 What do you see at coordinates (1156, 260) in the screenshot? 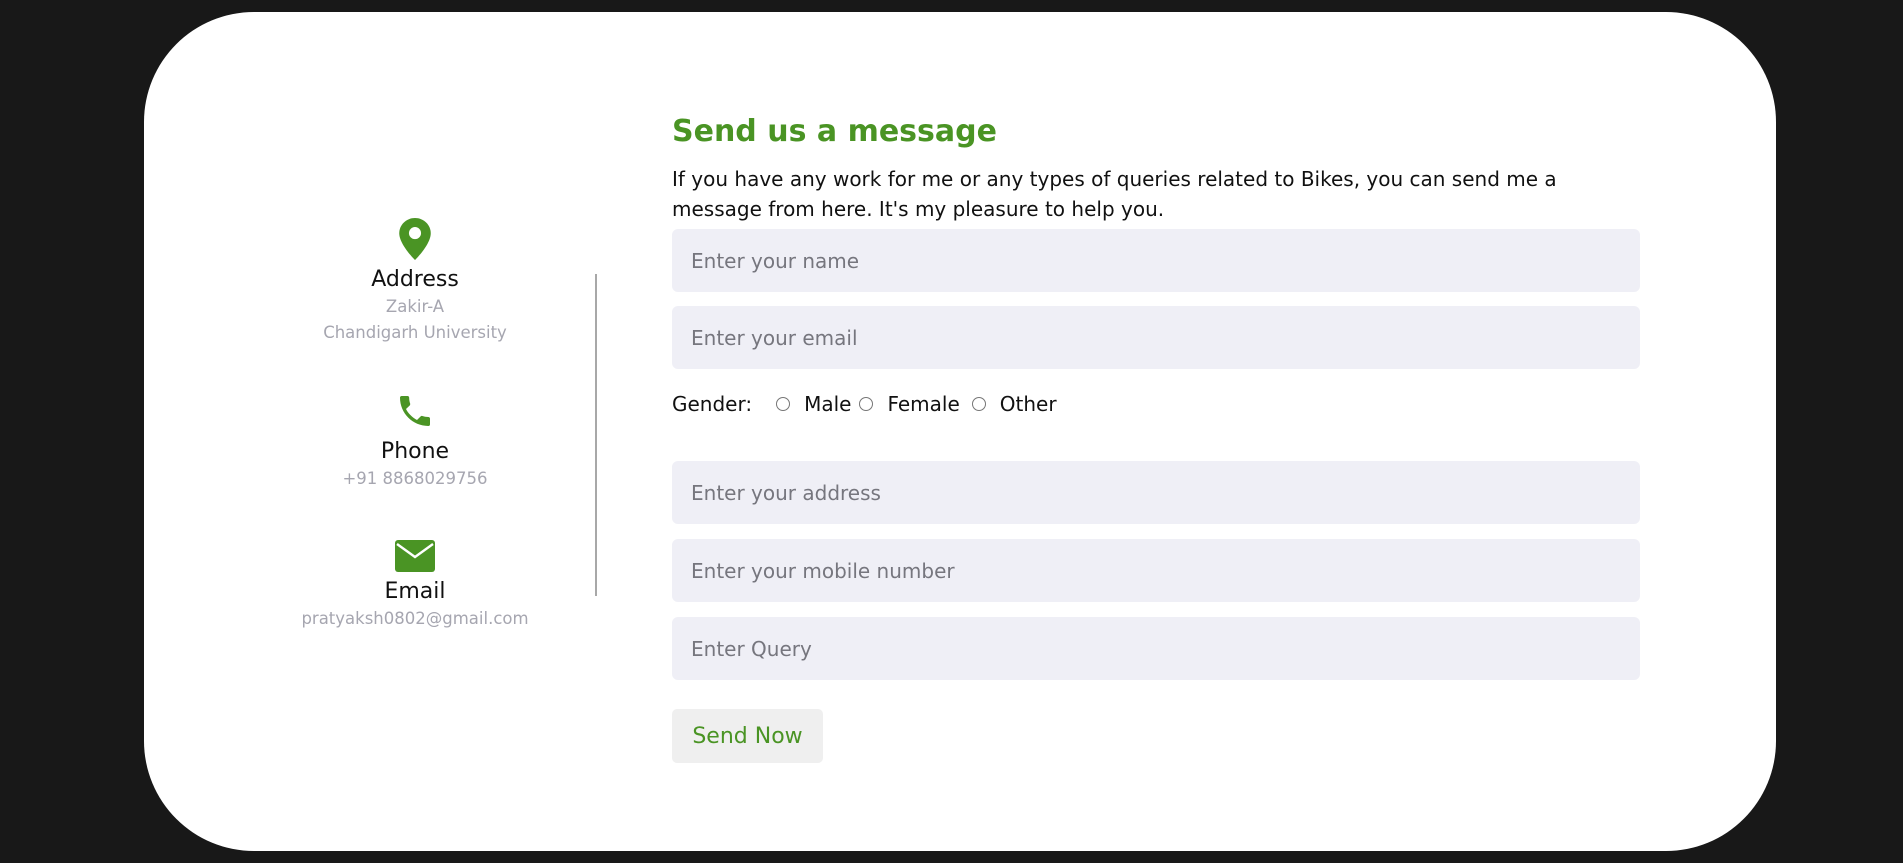
I see `name-input` at bounding box center [1156, 260].